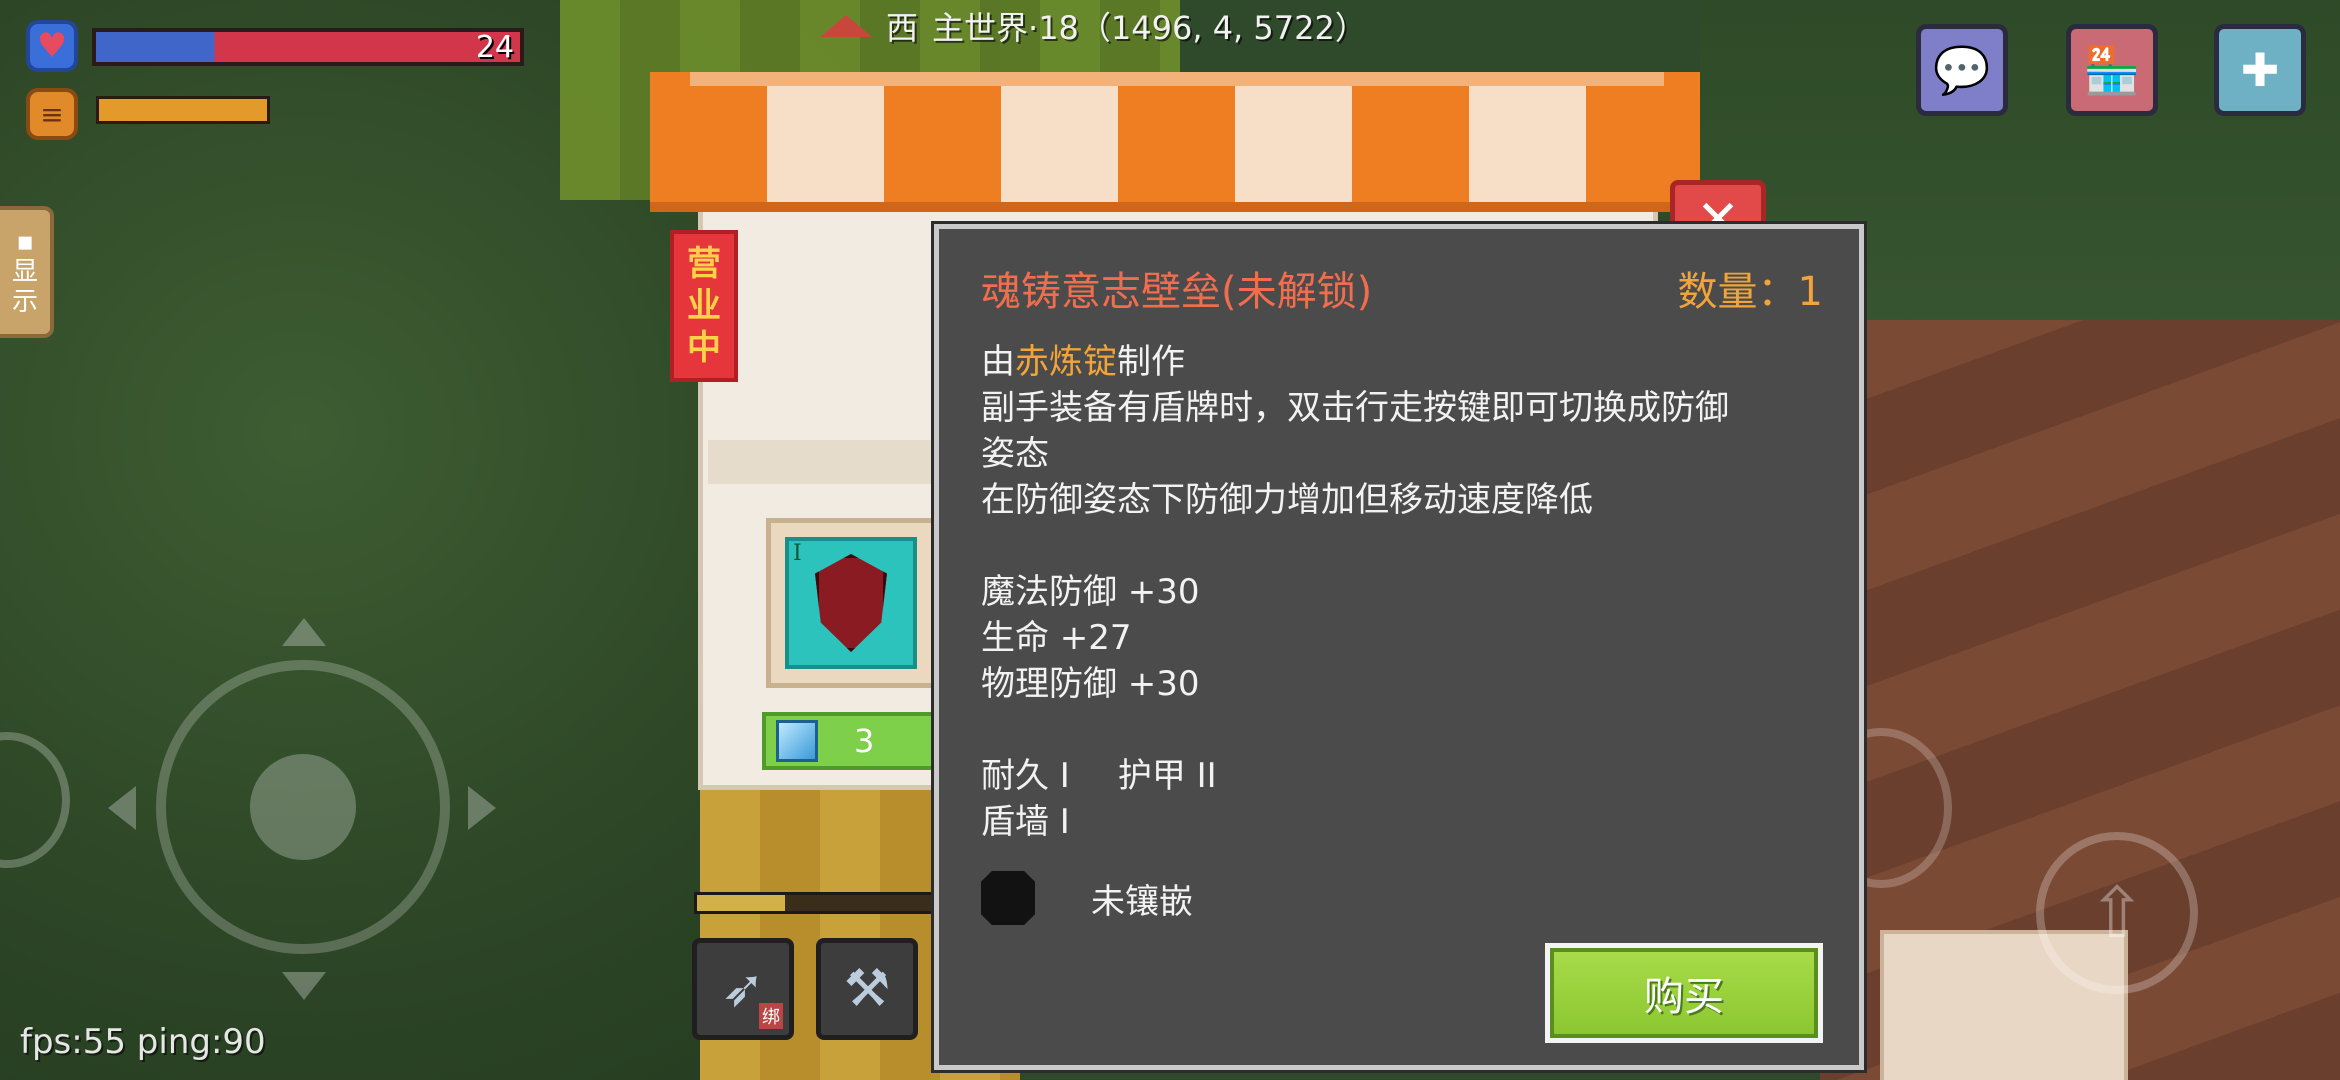  I want to click on bound-tag: 绑, so click(771, 1016).